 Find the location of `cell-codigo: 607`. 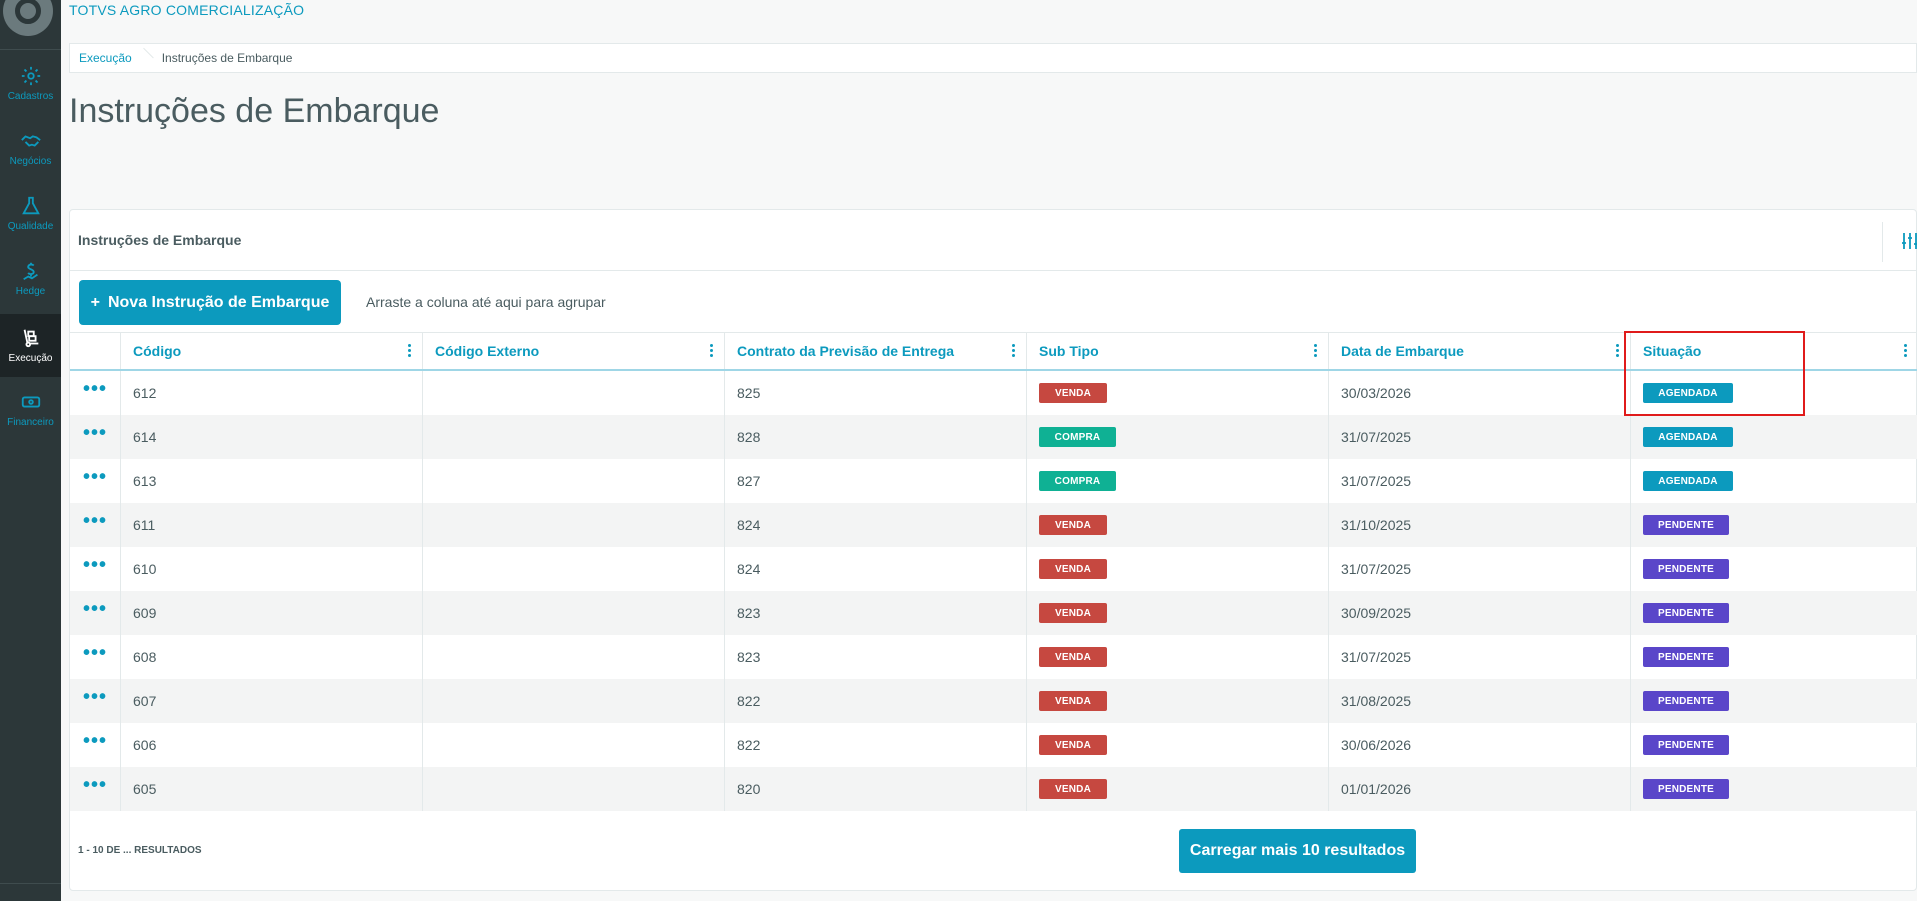

cell-codigo: 607 is located at coordinates (272, 701).